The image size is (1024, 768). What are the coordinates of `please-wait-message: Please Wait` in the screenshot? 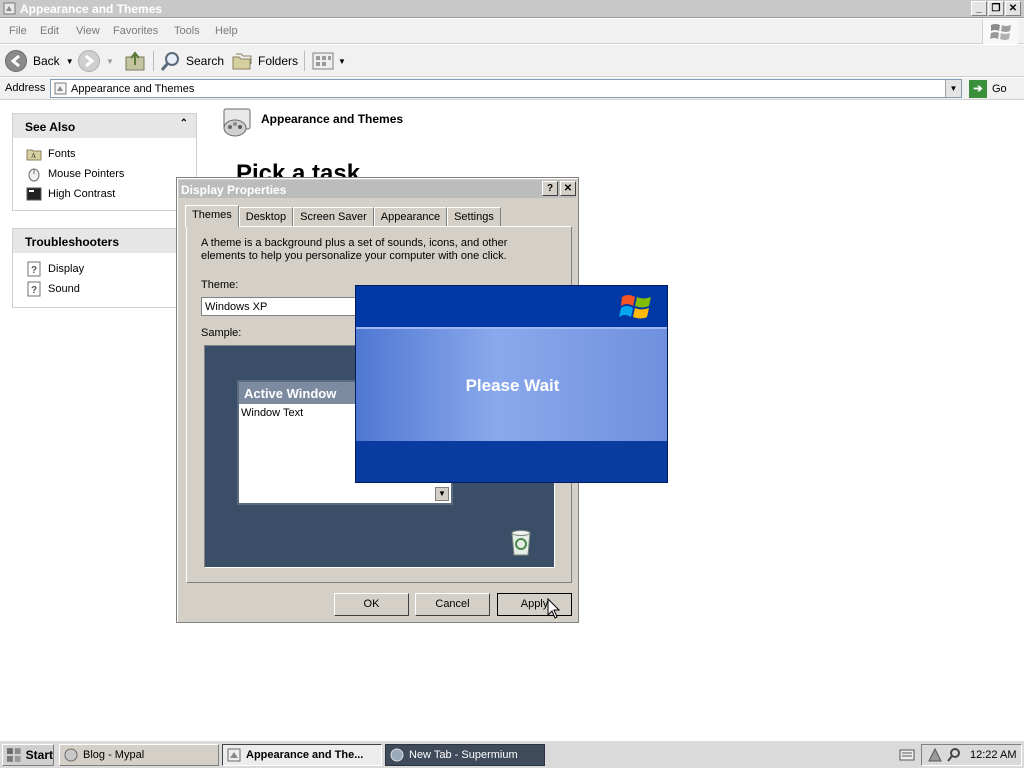 It's located at (512, 385).